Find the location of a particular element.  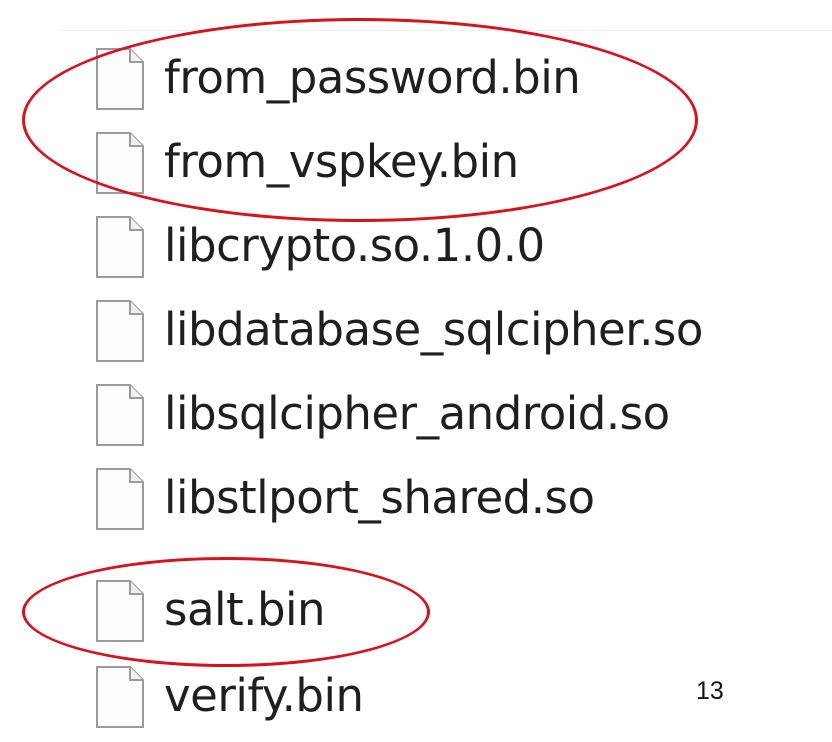

file-item-libsqlcipher-android: libsqlcipher_android.so is located at coordinates (416, 418).